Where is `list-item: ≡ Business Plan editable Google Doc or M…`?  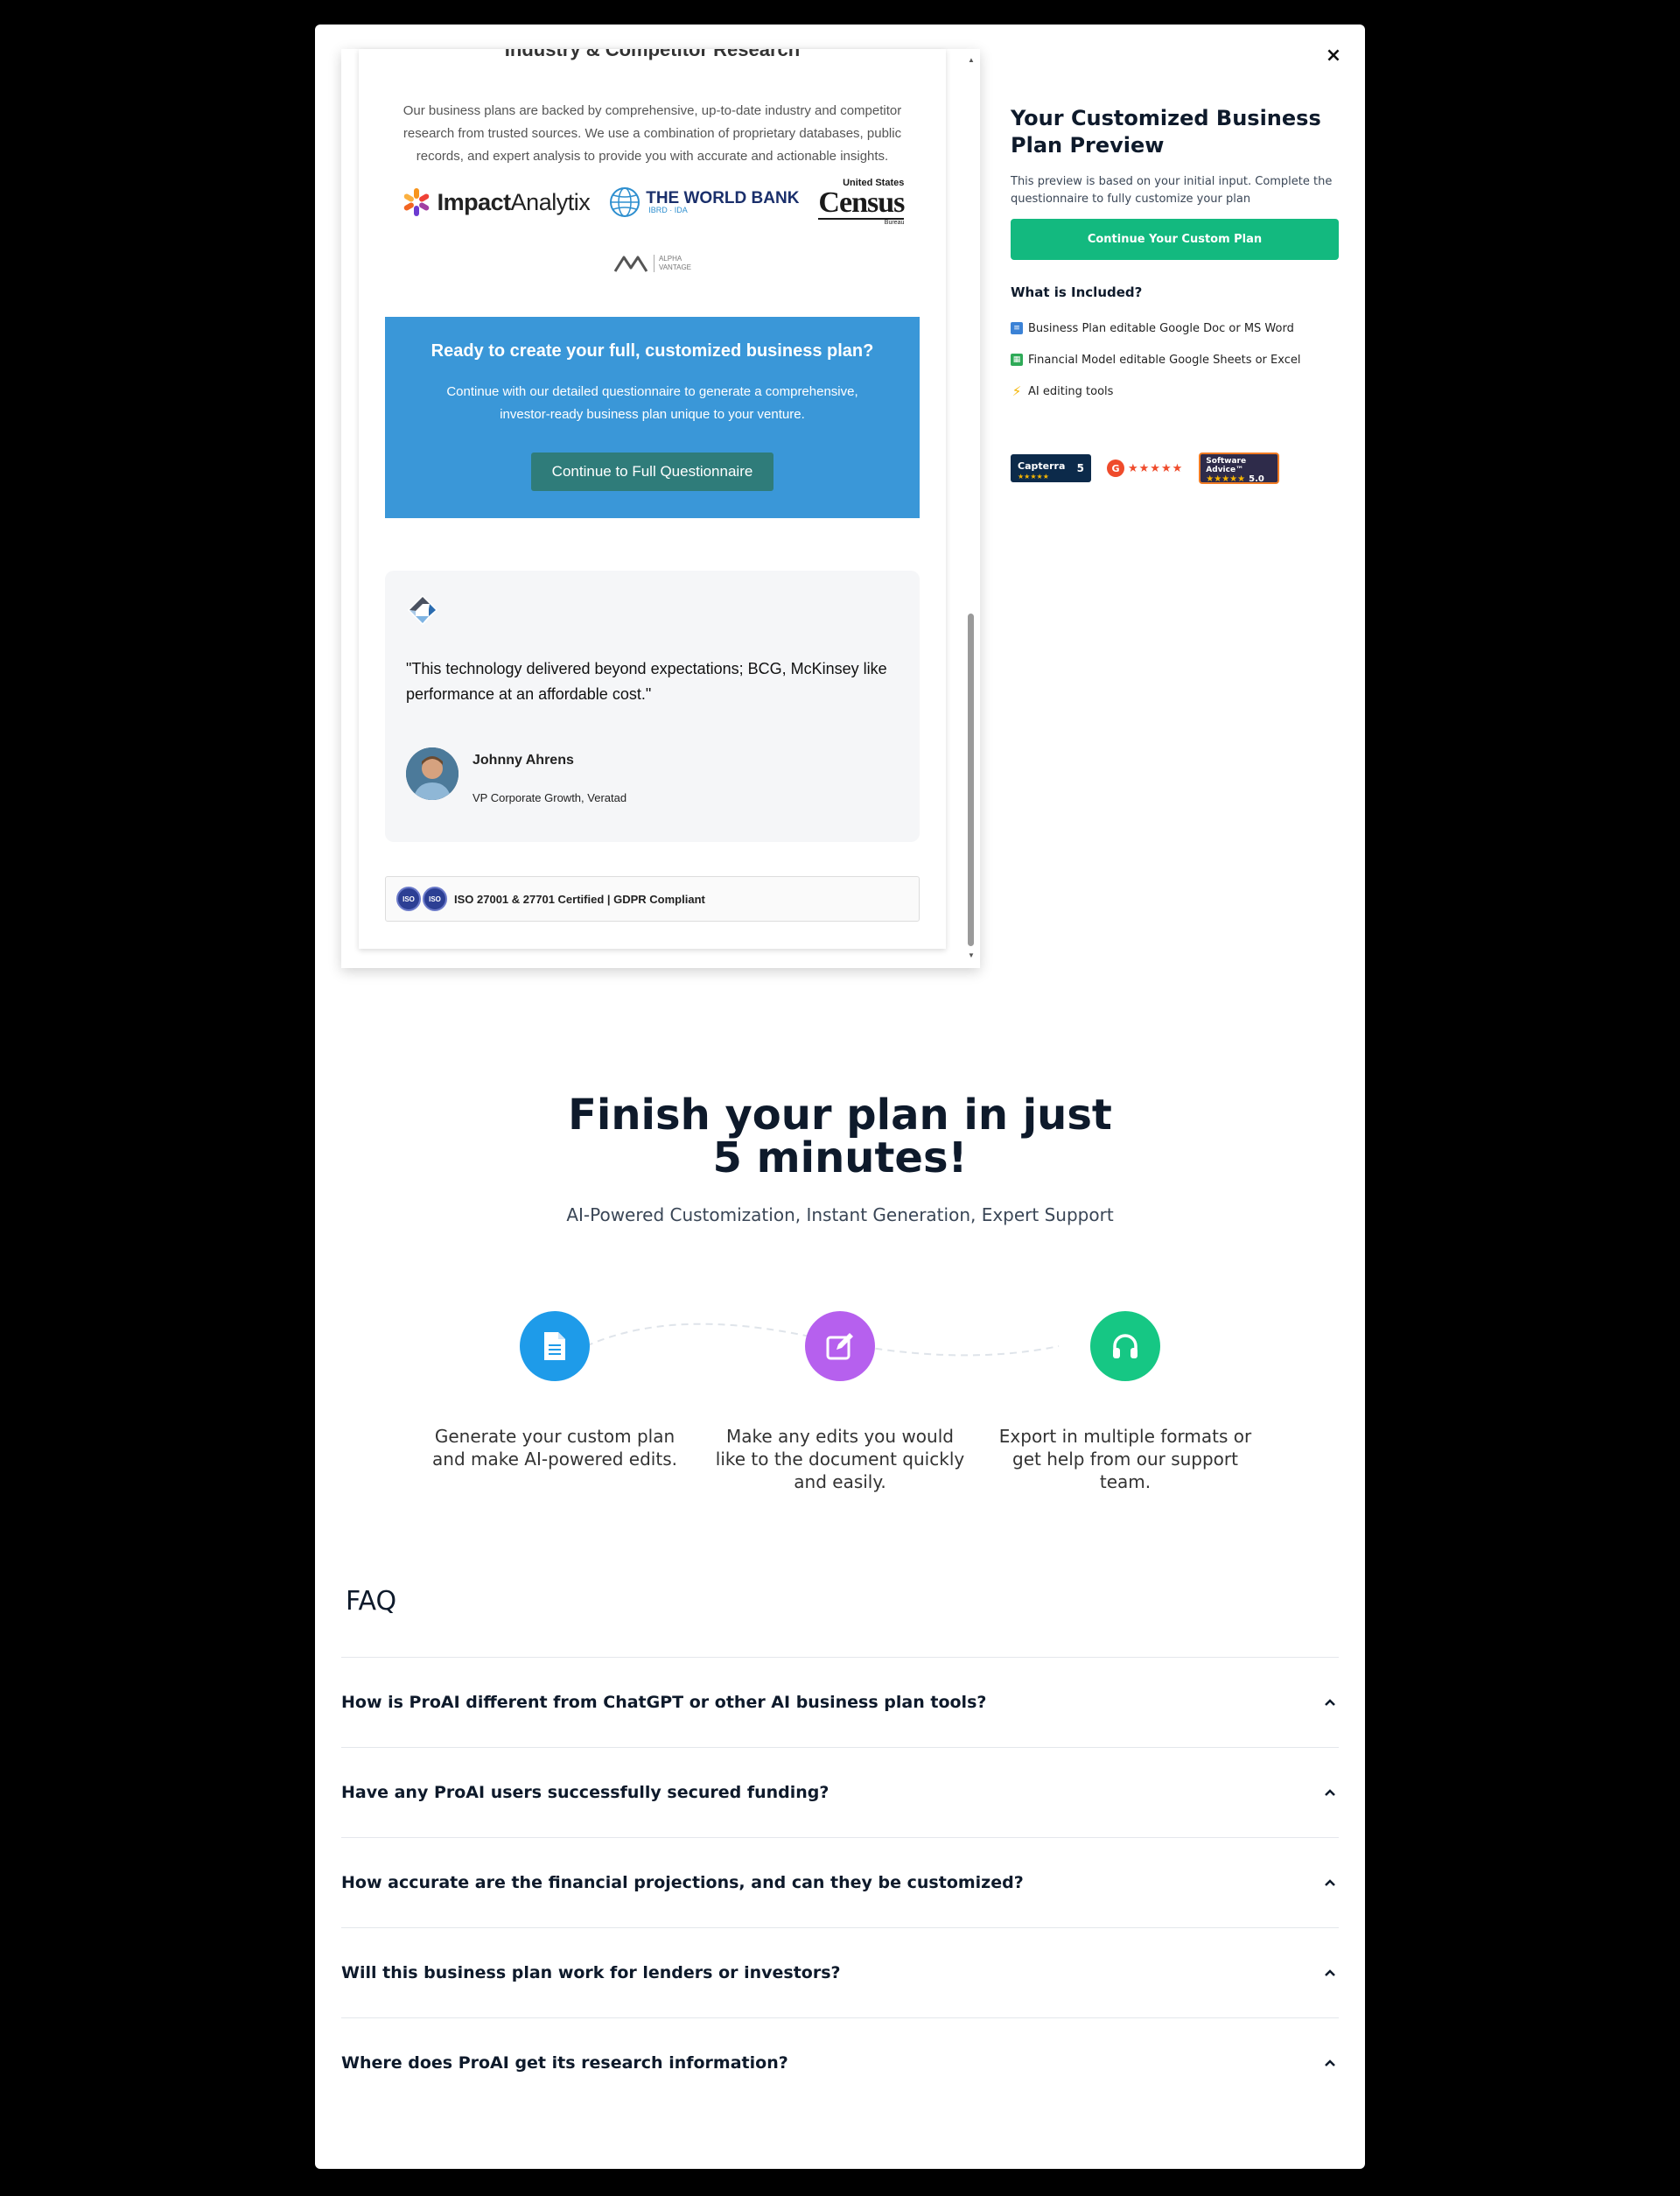
list-item: ≡ Business Plan editable Google Doc or M… is located at coordinates (1175, 328).